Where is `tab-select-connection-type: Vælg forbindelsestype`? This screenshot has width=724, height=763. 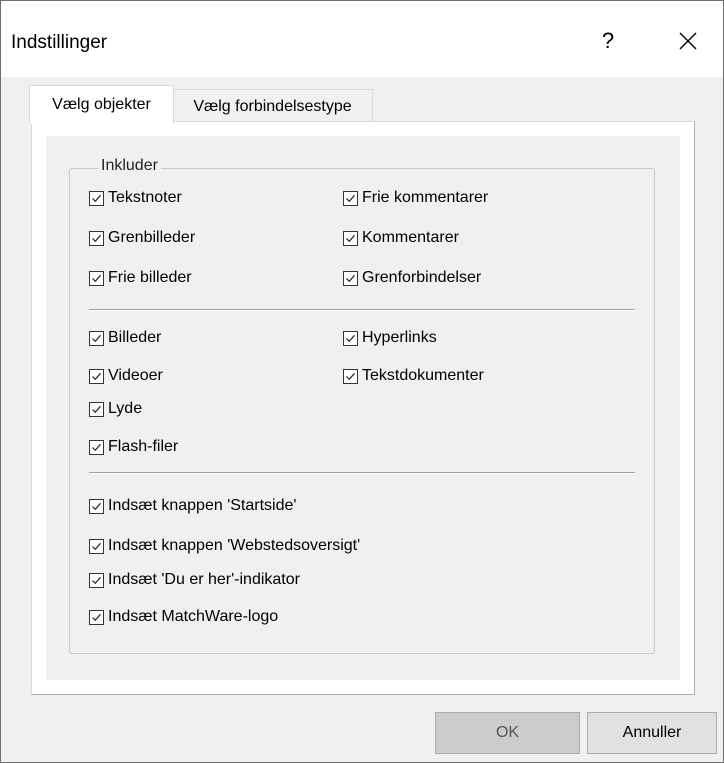
tab-select-connection-type: Vælg forbindelsestype is located at coordinates (272, 106).